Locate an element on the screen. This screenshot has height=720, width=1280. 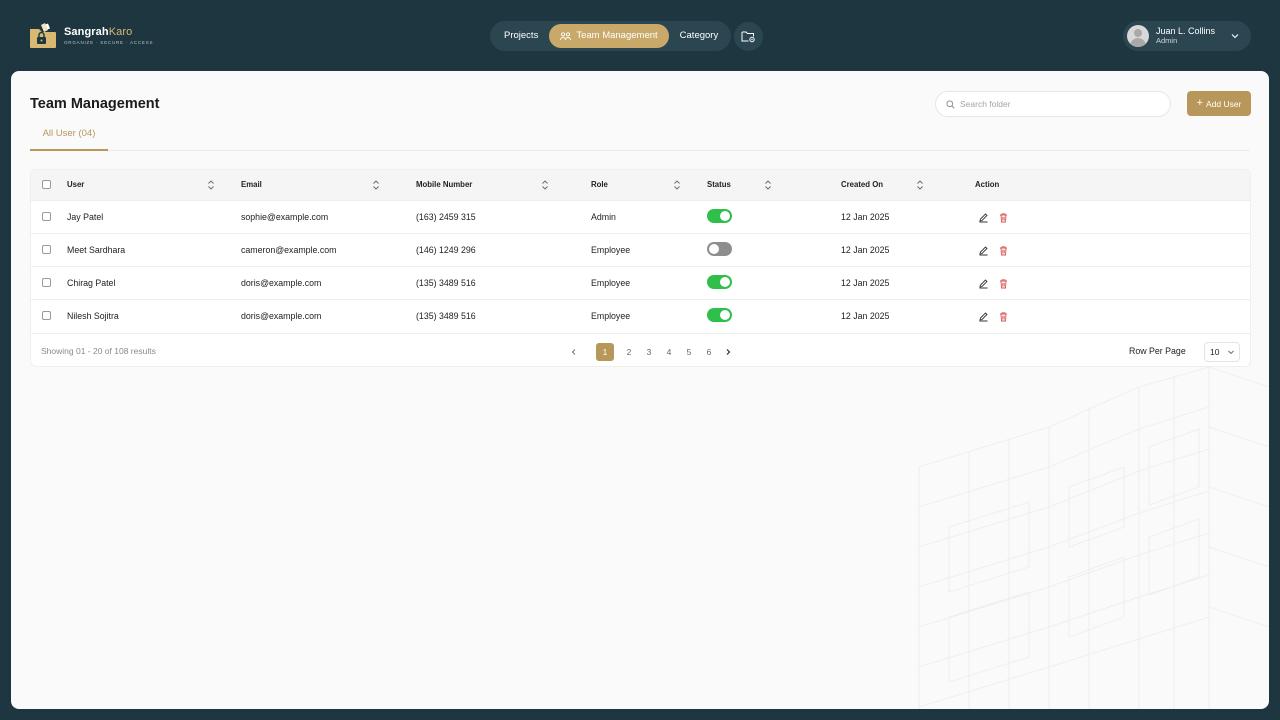
page-button-1: 1 is located at coordinates (605, 352).